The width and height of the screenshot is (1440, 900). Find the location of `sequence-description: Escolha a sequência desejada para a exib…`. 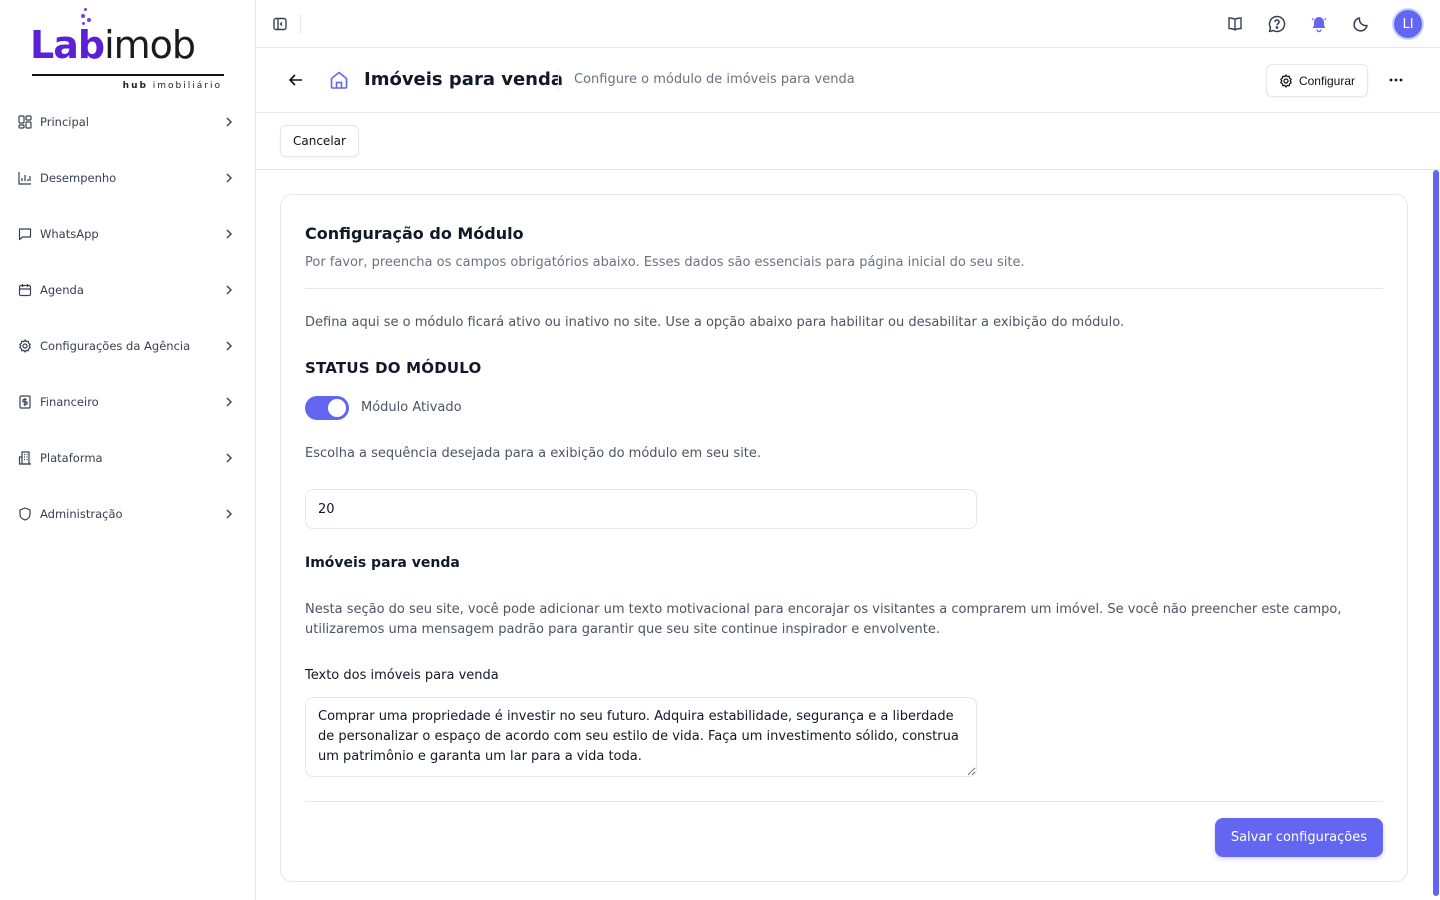

sequence-description: Escolha a sequência desejada para a exib… is located at coordinates (533, 453).